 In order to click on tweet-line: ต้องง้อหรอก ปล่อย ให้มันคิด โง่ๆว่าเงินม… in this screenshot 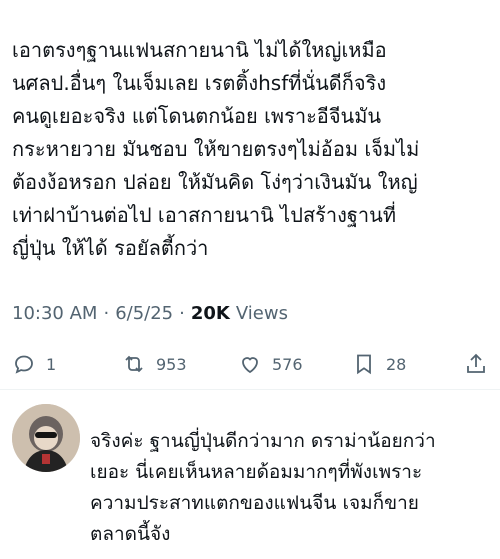, I will do `click(215, 182)`.